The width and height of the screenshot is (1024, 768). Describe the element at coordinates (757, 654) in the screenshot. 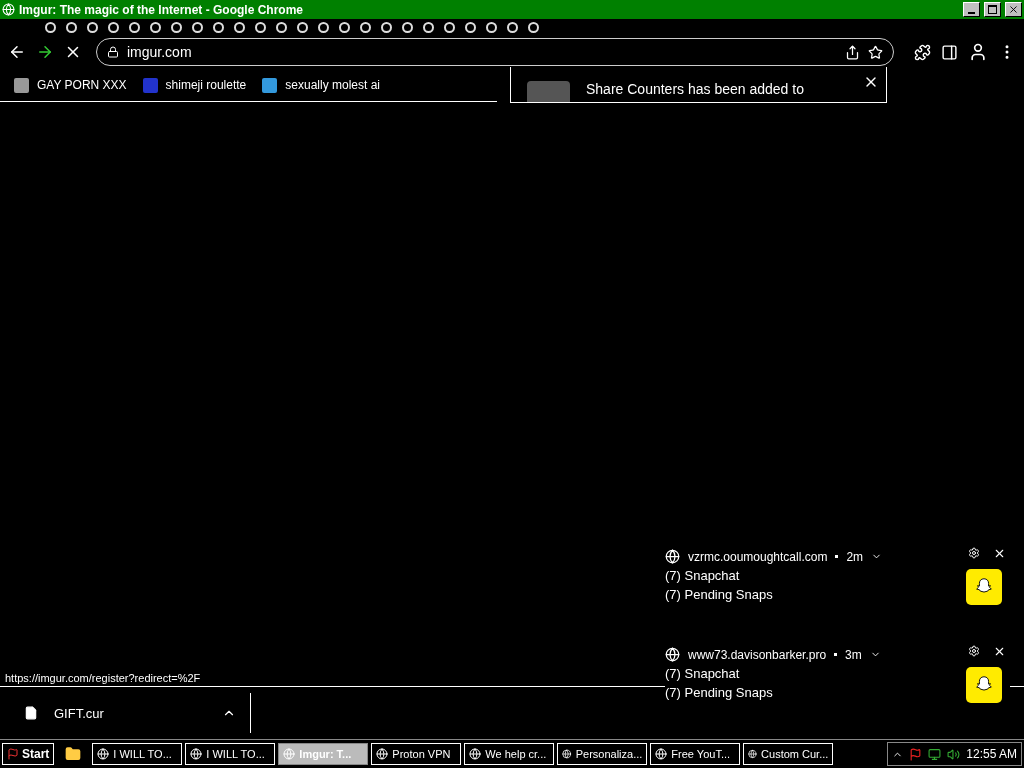

I see `notification-site: www73.davisonbarker.pro` at that location.